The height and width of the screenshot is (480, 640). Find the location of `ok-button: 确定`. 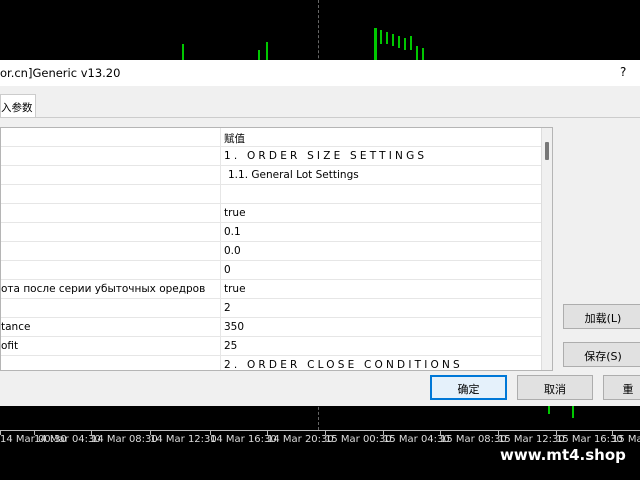

ok-button: 确定 is located at coordinates (468, 387).